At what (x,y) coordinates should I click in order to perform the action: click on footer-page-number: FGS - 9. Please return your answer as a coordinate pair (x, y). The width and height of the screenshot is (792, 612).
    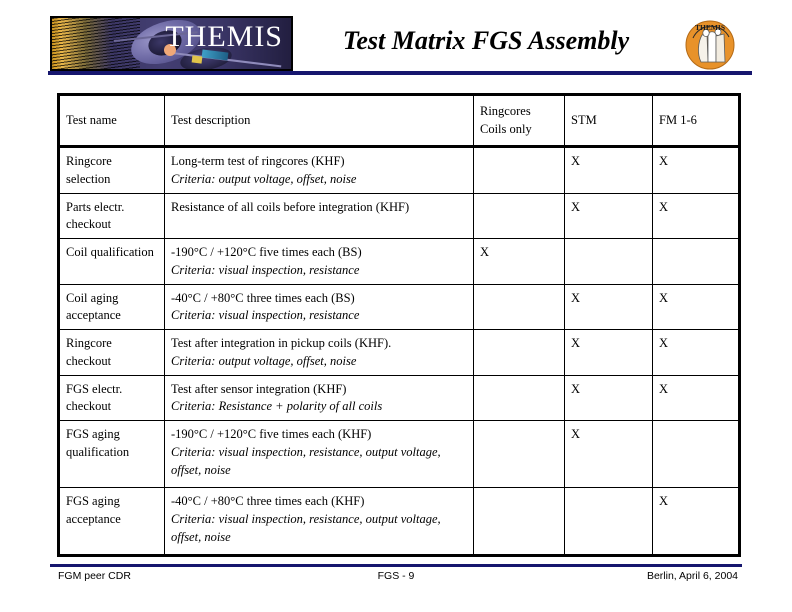
    Looking at the image, I should click on (396, 576).